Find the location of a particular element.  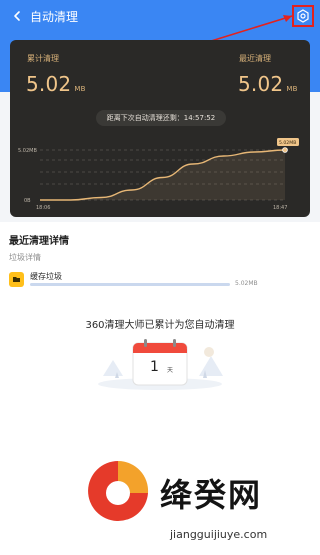

x-tick-label-start: 18:06 is located at coordinates (43, 208).